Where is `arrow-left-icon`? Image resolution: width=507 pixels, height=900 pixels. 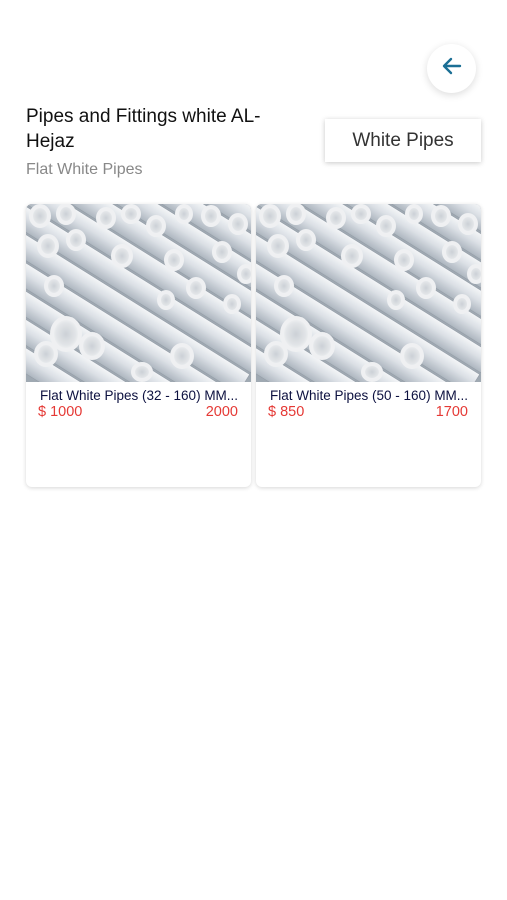
arrow-left-icon is located at coordinates (452, 68).